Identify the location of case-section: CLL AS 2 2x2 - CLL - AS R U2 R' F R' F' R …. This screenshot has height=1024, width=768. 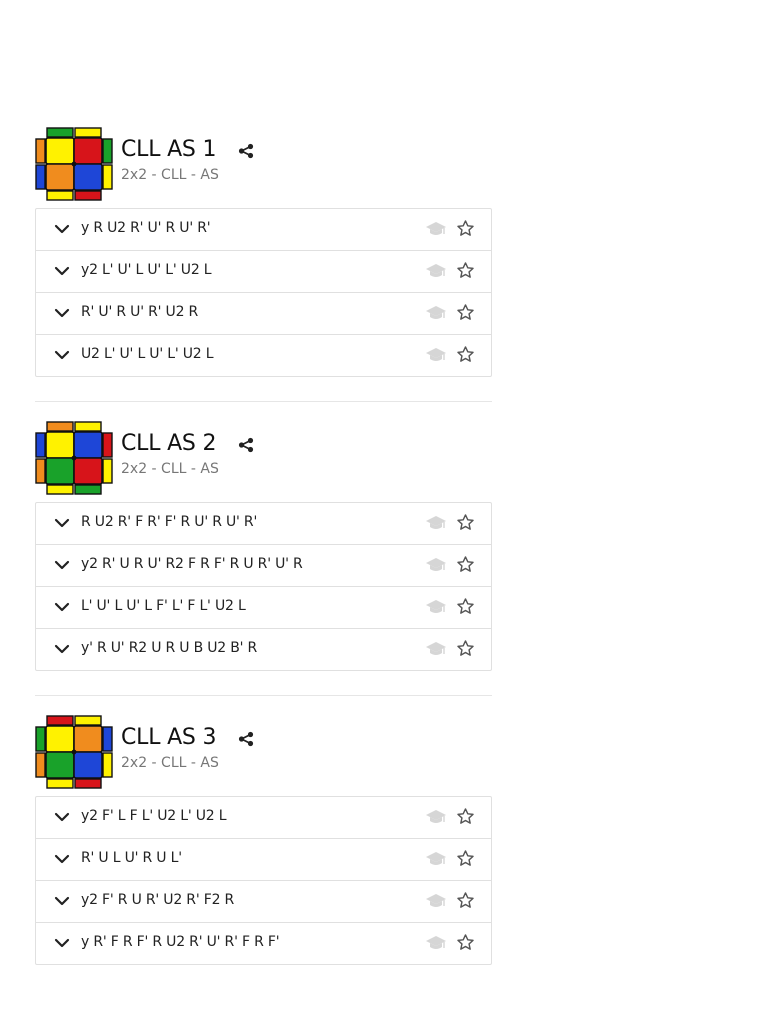
(263, 546).